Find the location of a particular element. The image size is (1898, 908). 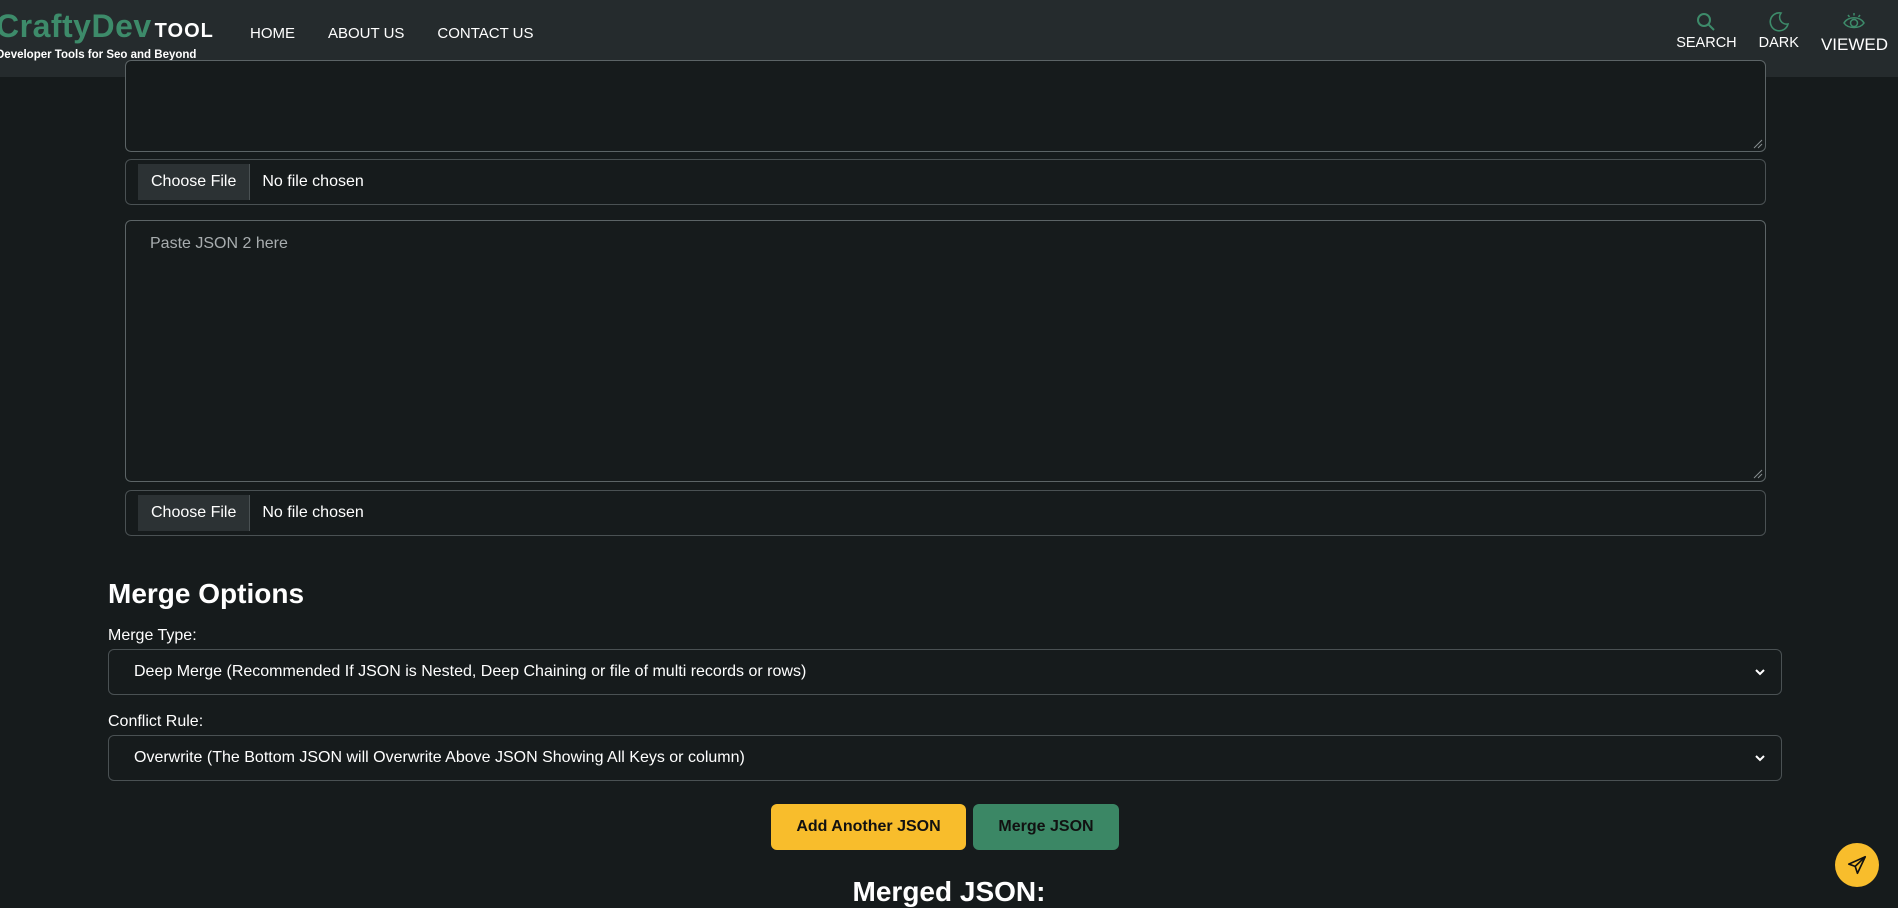

moon-icon is located at coordinates (1779, 22).